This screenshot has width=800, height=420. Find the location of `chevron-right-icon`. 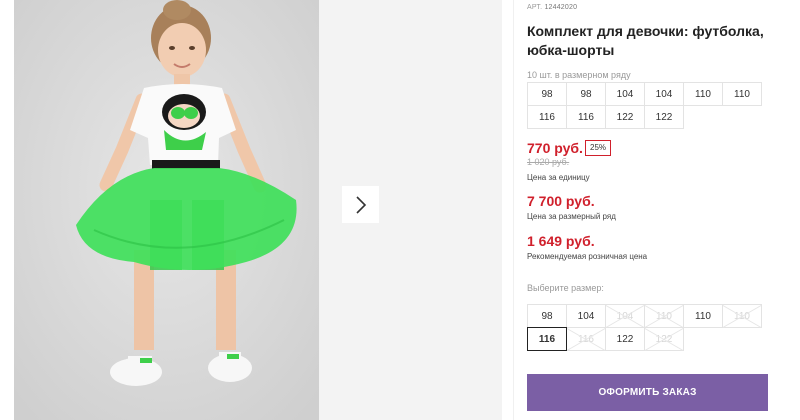

chevron-right-icon is located at coordinates (360, 204).